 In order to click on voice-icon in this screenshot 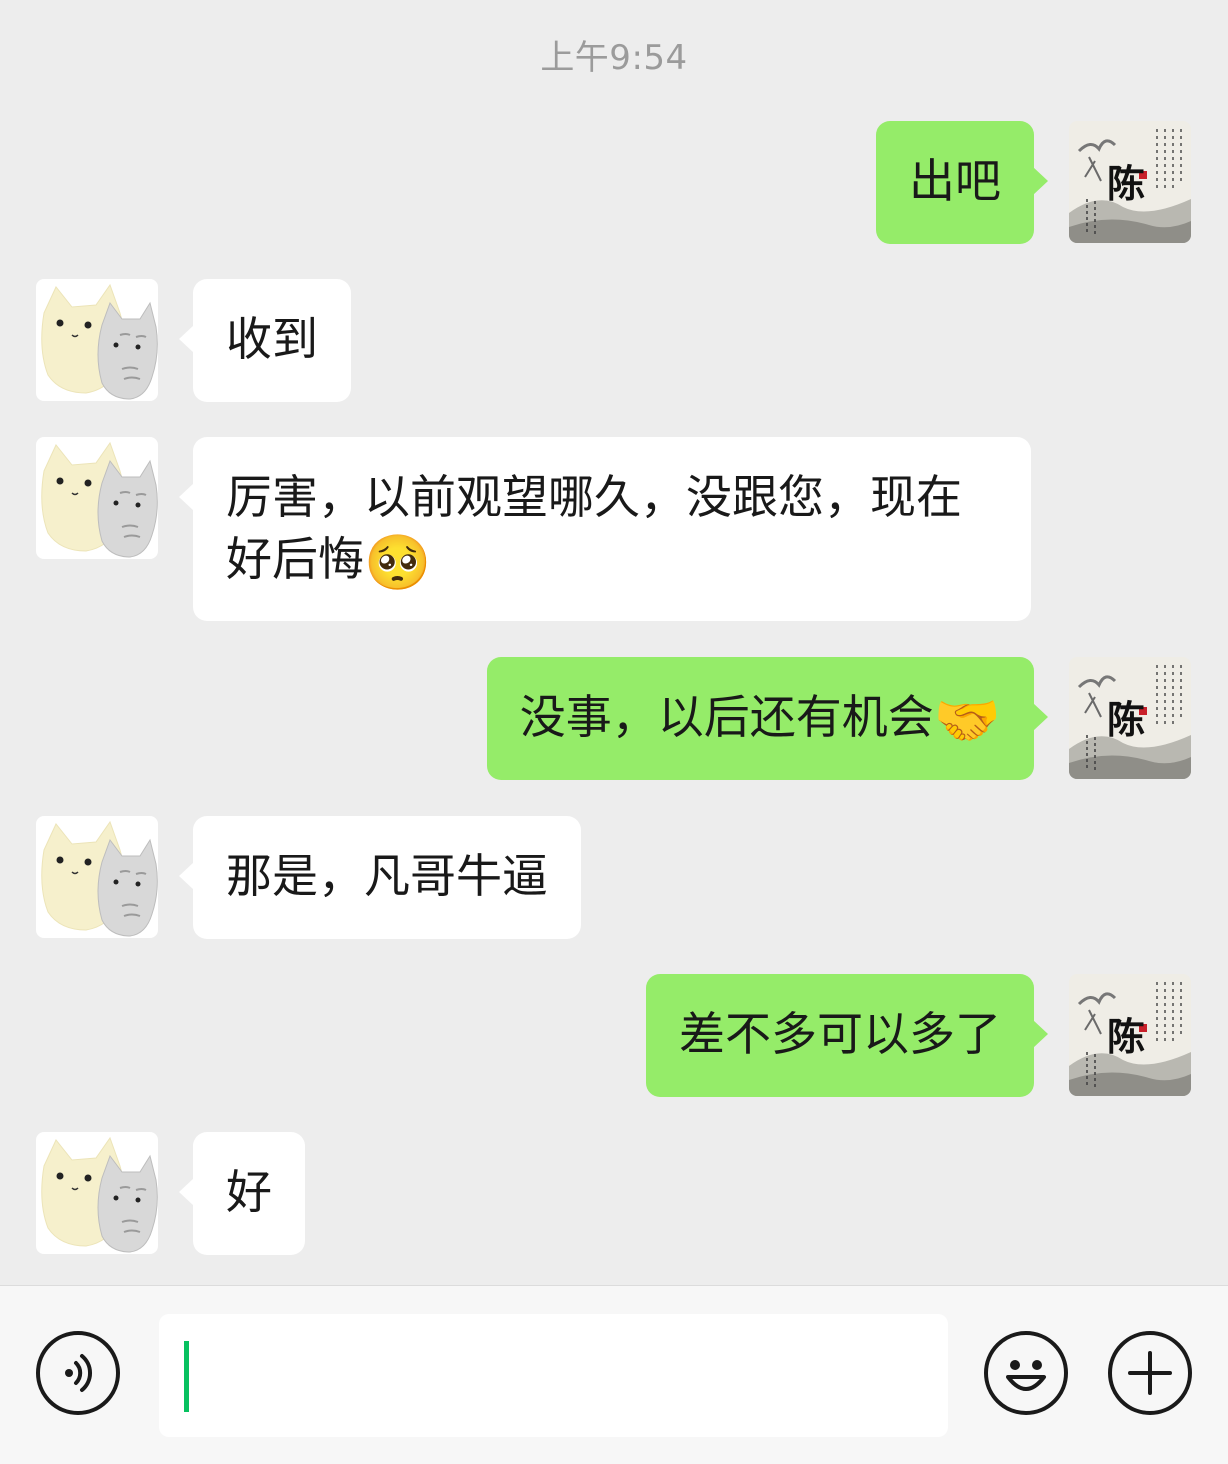, I will do `click(79, 1373)`.